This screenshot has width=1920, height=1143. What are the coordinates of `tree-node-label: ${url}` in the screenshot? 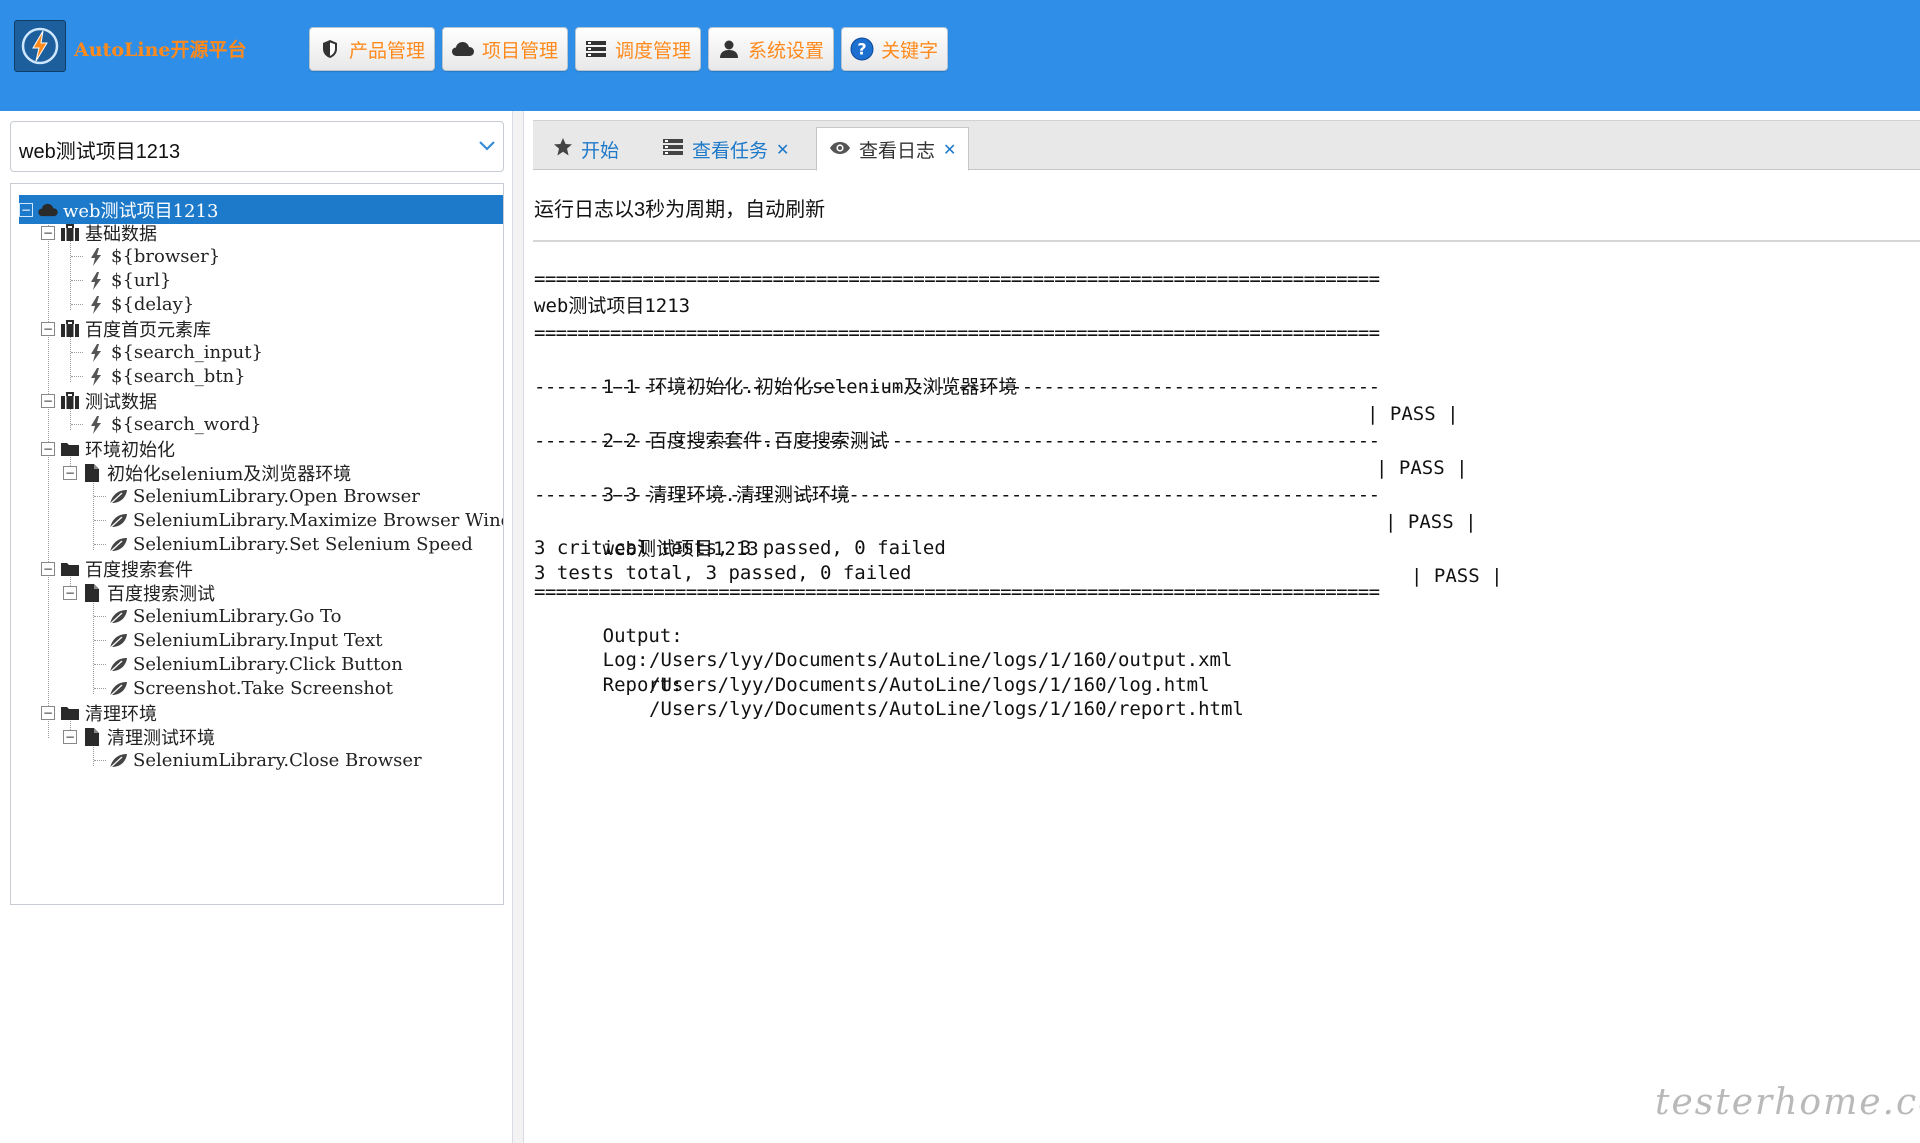 It's located at (141, 280).